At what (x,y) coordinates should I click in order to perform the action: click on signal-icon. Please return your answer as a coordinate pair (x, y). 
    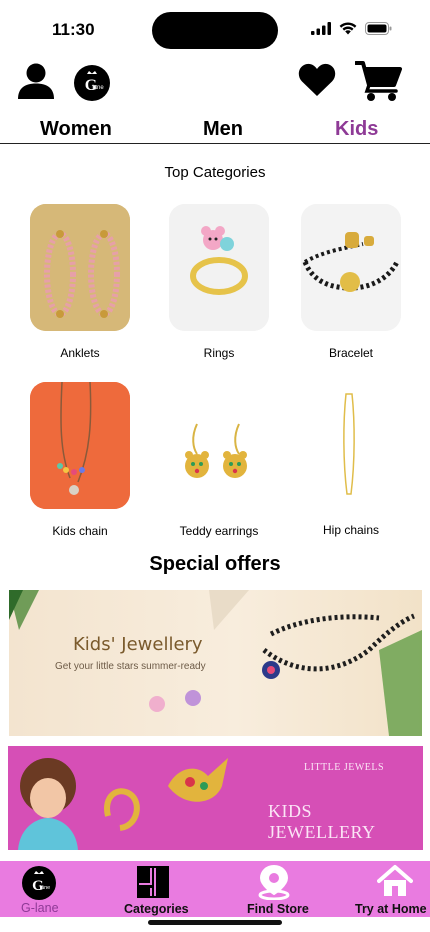
    Looking at the image, I should click on (321, 28).